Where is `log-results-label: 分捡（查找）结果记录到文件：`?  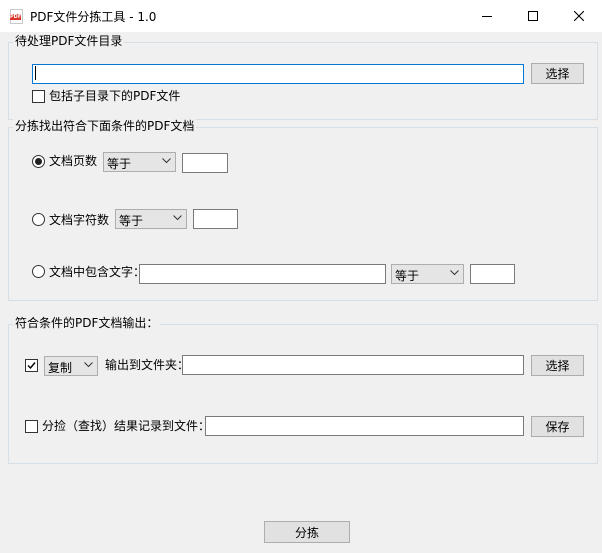
log-results-label: 分捡（查找）结果记录到文件： is located at coordinates (126, 426).